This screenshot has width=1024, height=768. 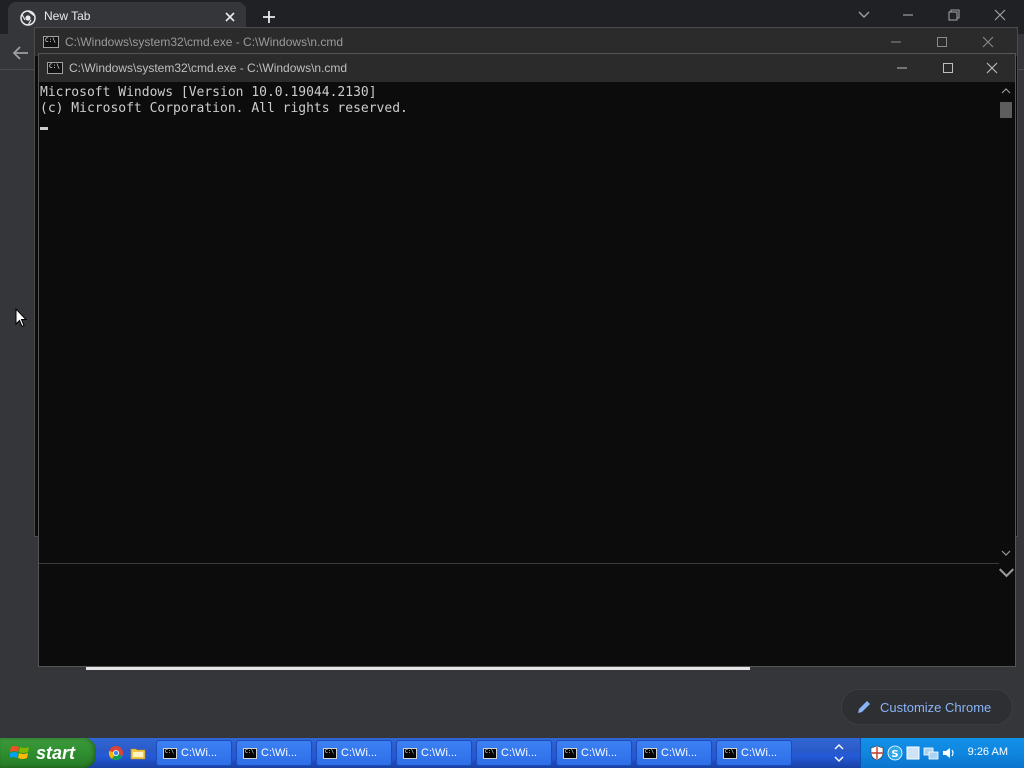 What do you see at coordinates (418, 668) in the screenshot?
I see `horizontal-bar` at bounding box center [418, 668].